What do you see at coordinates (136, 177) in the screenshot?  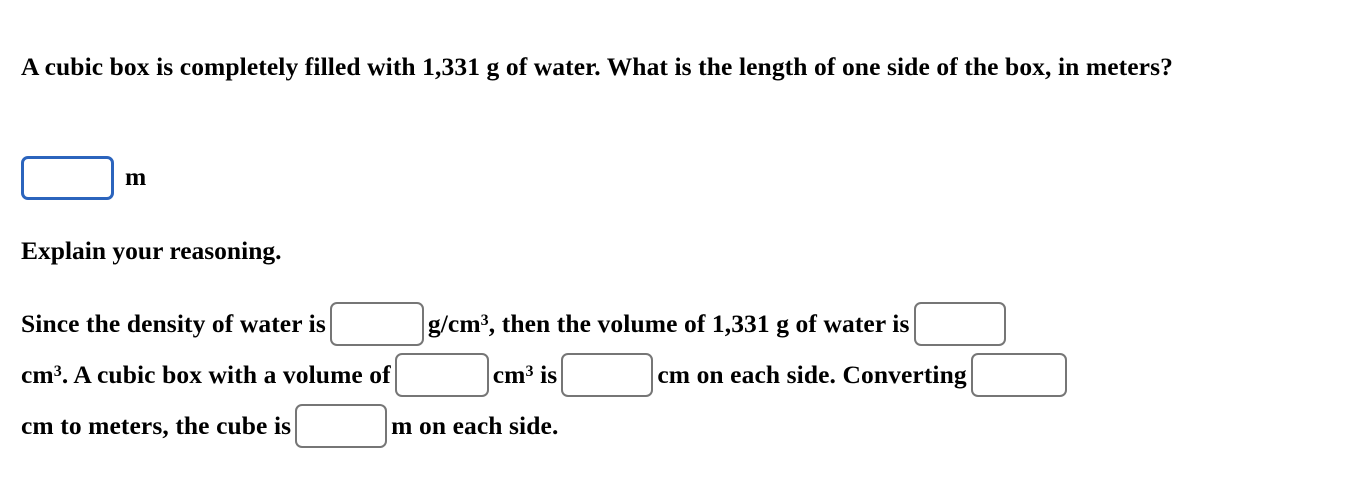 I see `answer-unit-label: m` at bounding box center [136, 177].